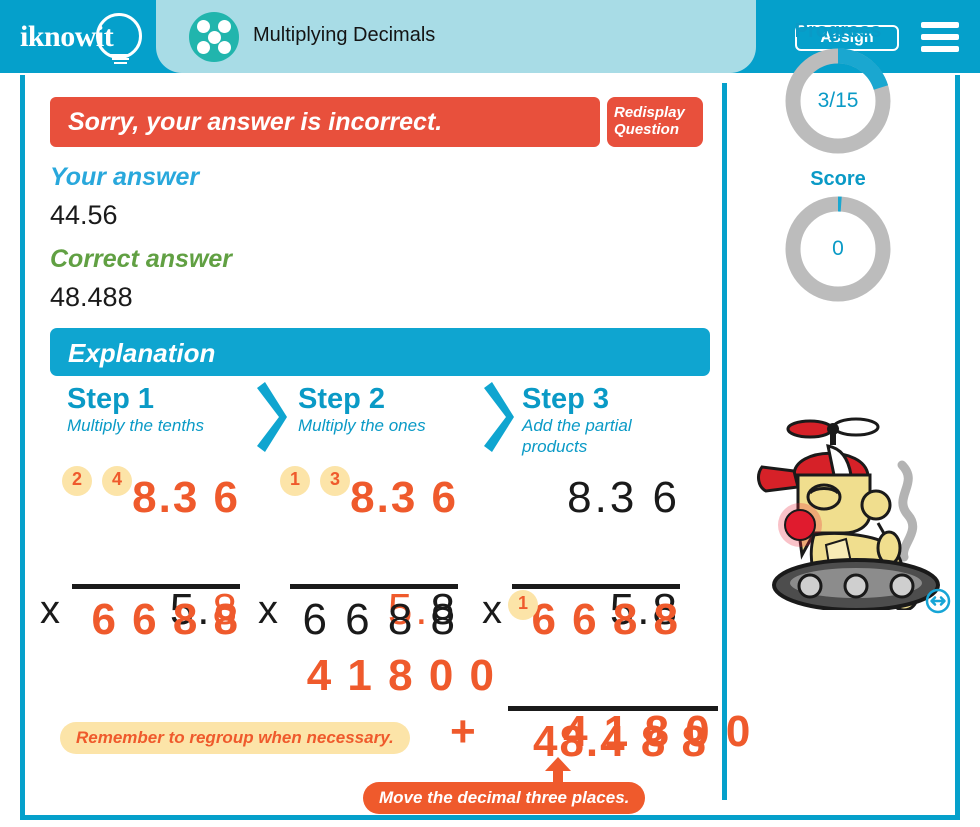 The height and width of the screenshot is (827, 980). Describe the element at coordinates (577, 436) in the screenshot. I see `step-3-subtitle: Add the partial products` at that location.